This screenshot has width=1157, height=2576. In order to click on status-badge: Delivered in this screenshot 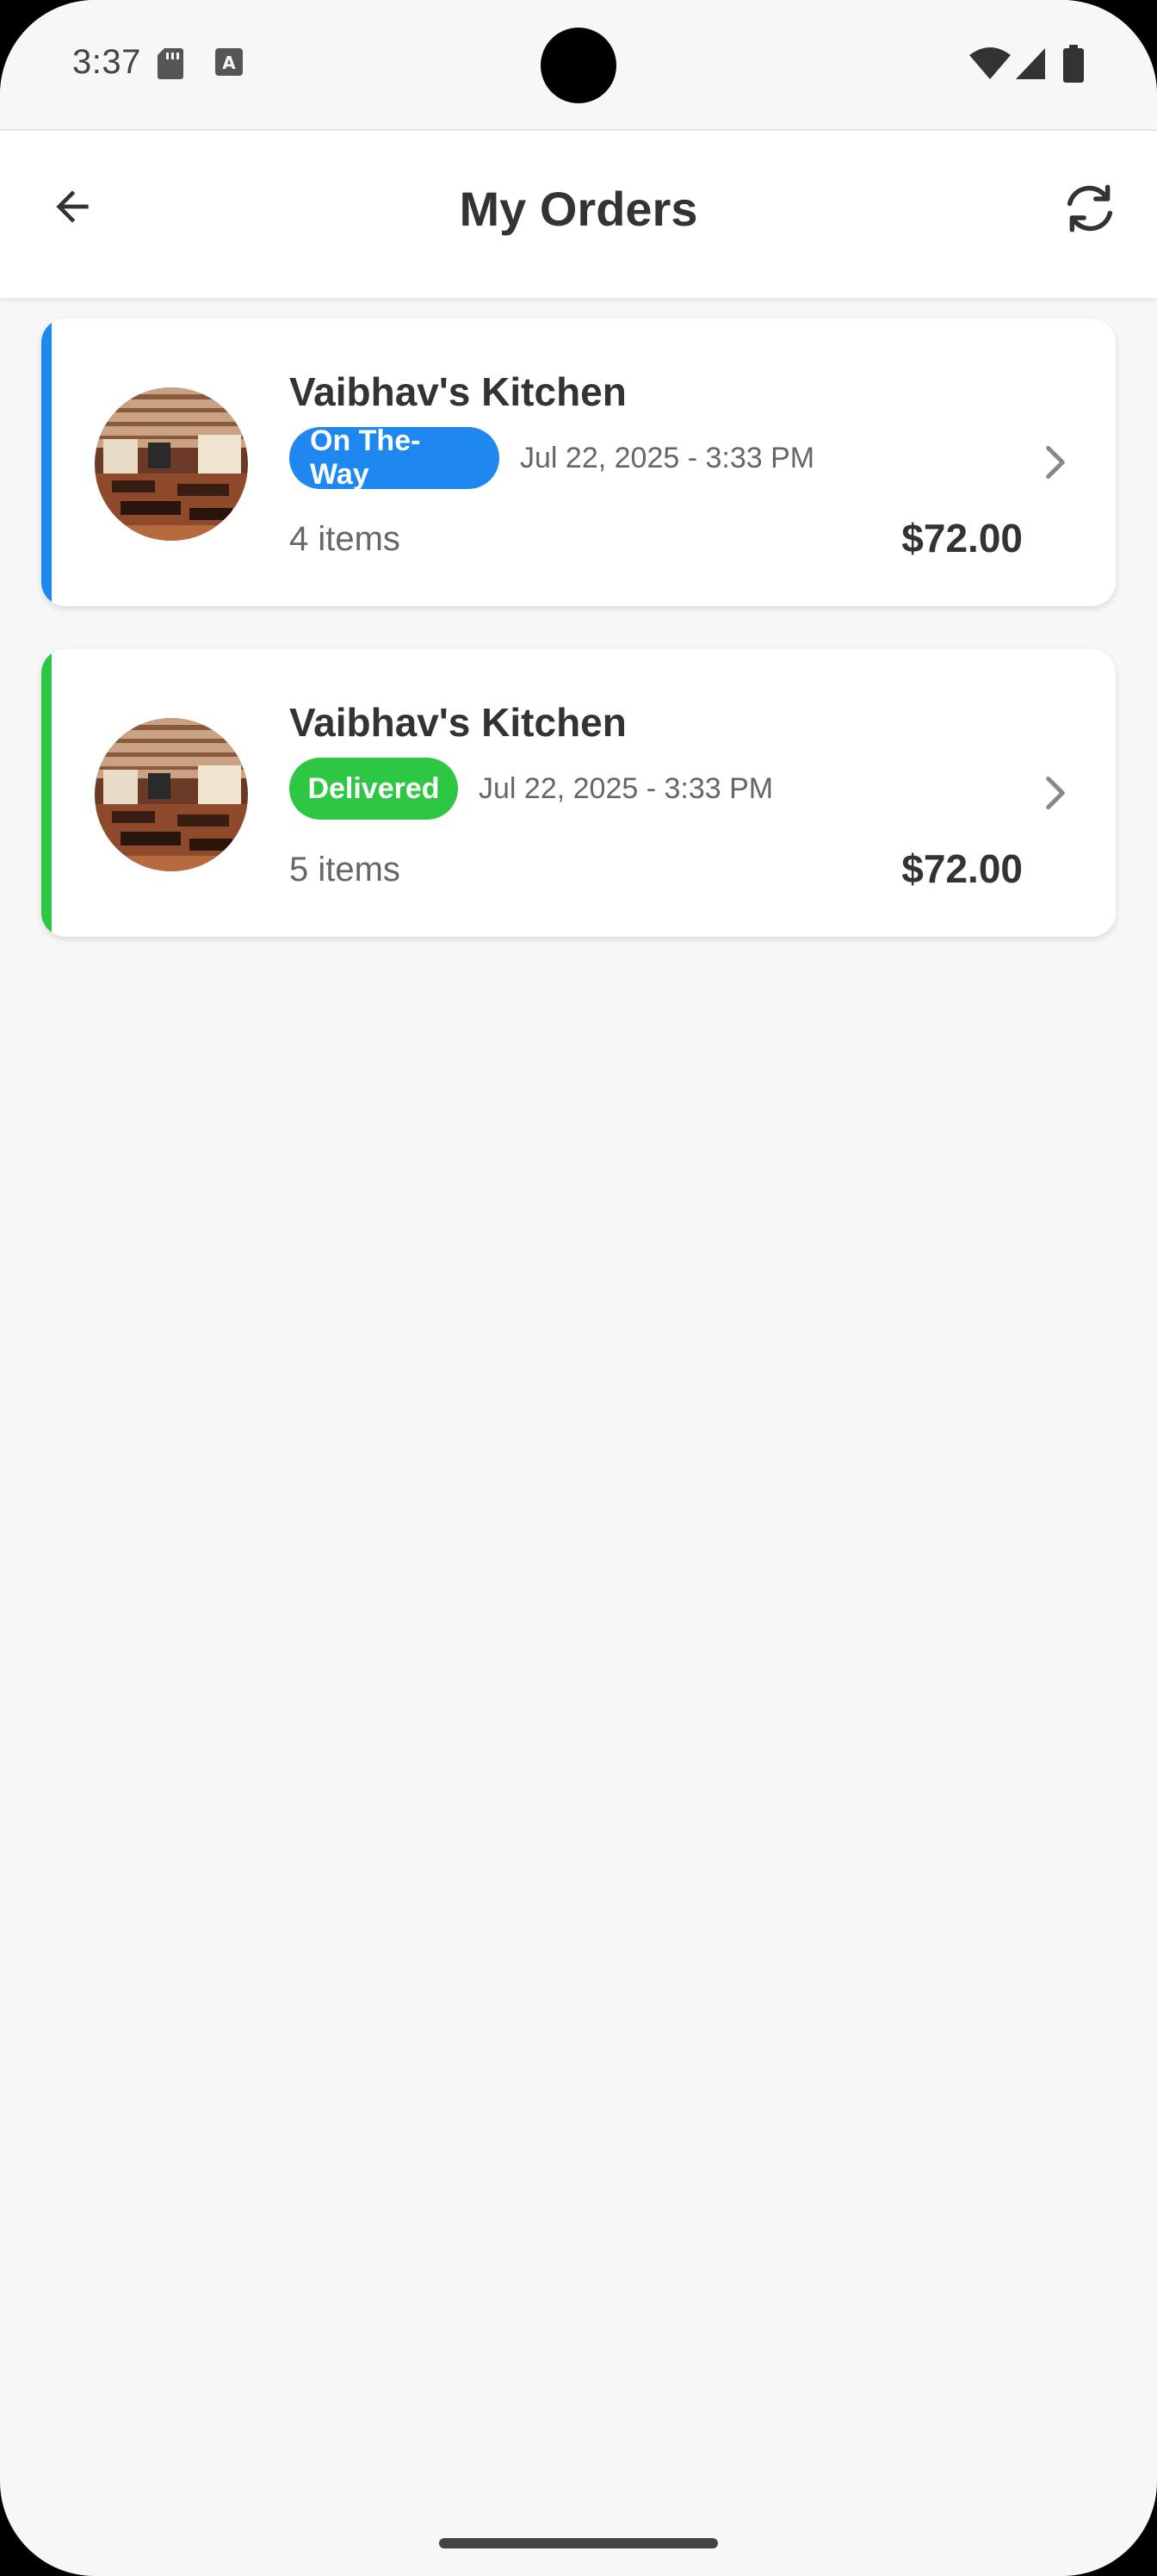, I will do `click(374, 789)`.